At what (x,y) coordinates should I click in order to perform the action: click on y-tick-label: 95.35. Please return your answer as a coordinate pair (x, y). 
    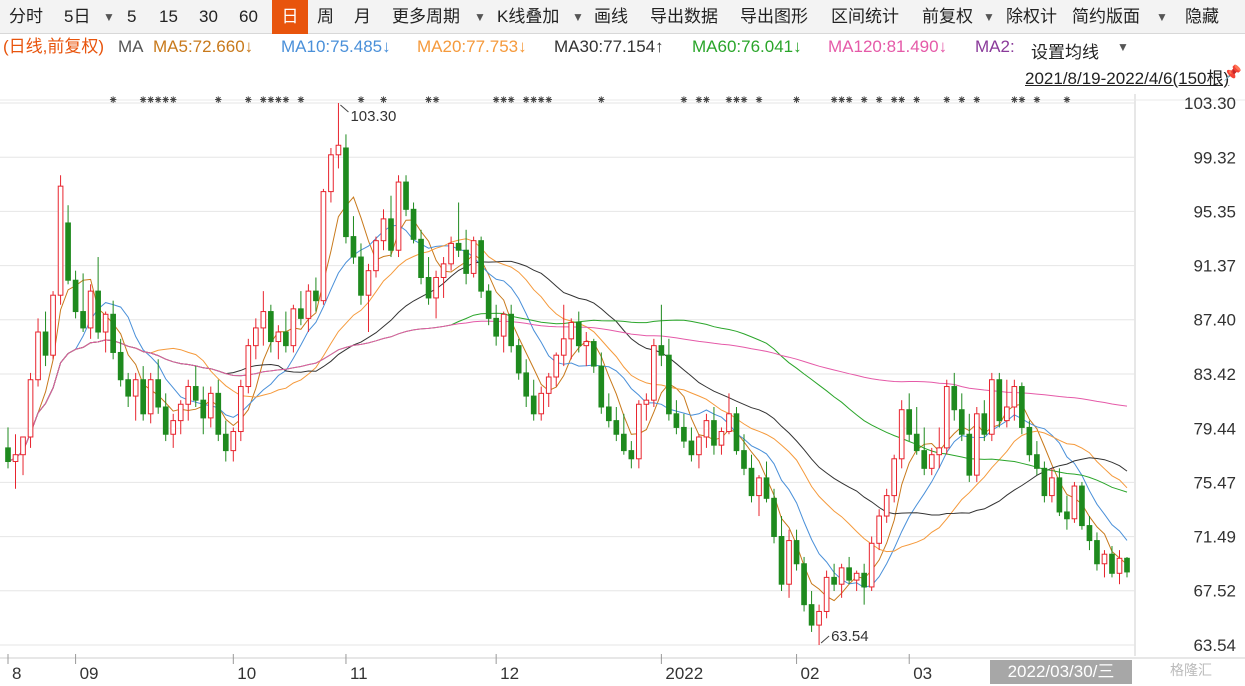
    Looking at the image, I should click on (1214, 211).